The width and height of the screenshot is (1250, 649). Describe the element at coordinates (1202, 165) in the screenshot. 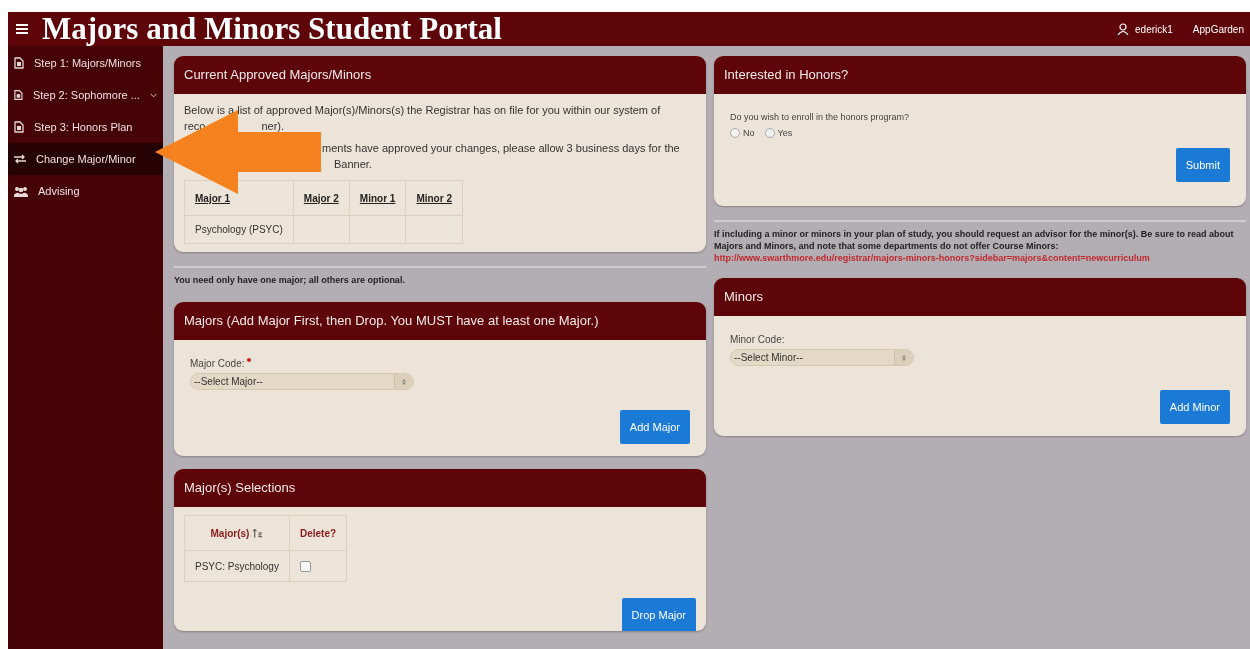

I see `submit-button: Submit` at that location.